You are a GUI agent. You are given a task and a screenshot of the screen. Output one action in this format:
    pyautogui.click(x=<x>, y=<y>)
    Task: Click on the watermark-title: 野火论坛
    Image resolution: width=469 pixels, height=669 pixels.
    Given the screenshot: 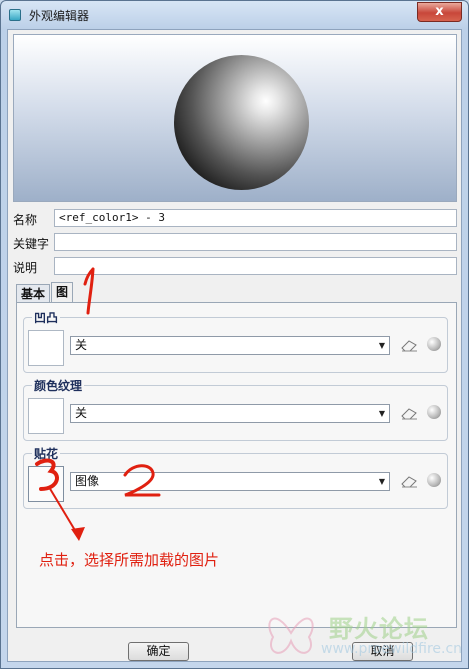 What is the action you would take?
    pyautogui.click(x=379, y=629)
    